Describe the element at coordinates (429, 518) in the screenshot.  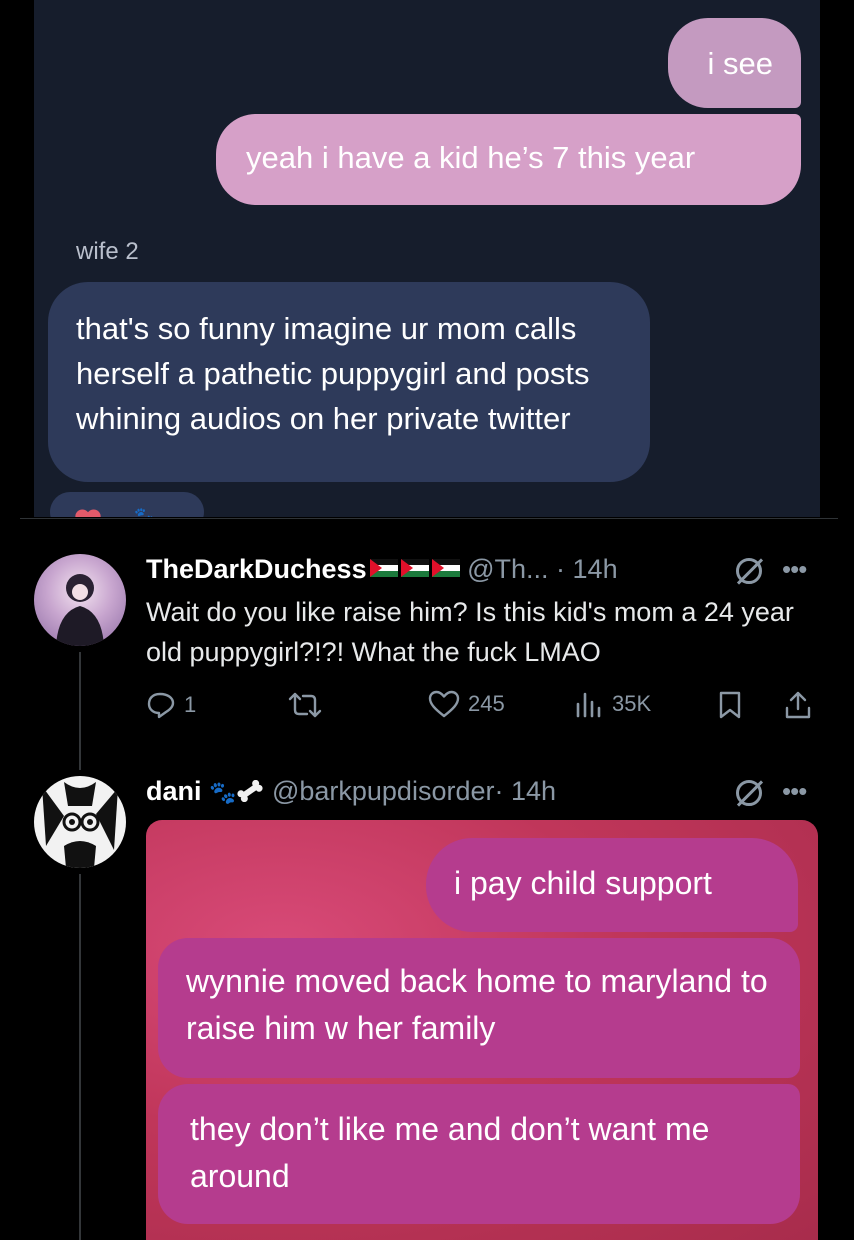
I see `divider` at that location.